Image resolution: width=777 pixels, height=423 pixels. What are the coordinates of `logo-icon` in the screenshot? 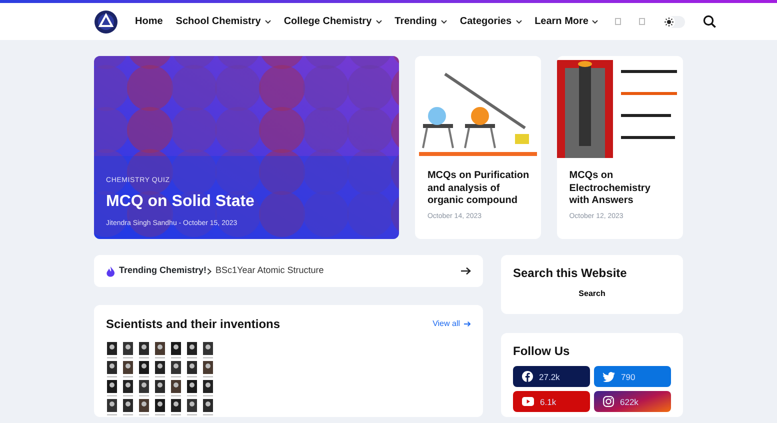 It's located at (106, 22).